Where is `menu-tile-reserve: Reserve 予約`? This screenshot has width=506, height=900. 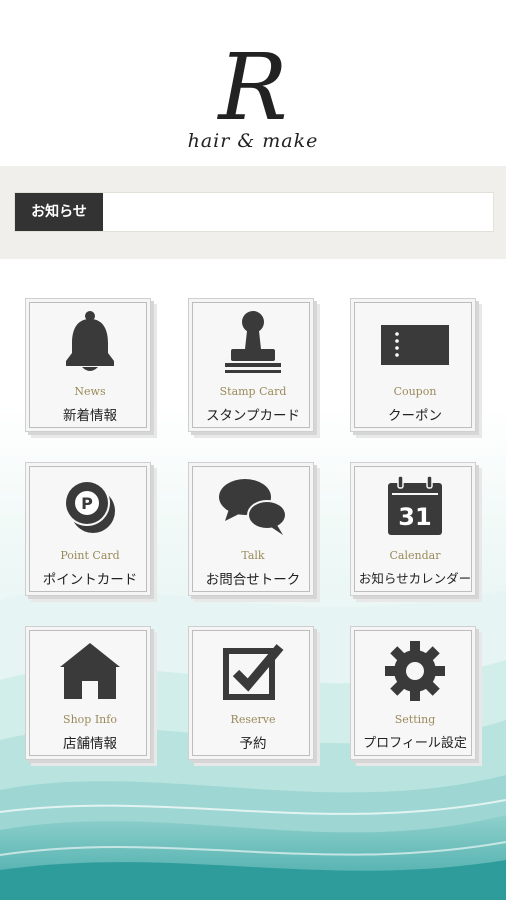
menu-tile-reserve: Reserve 予約 is located at coordinates (251, 693).